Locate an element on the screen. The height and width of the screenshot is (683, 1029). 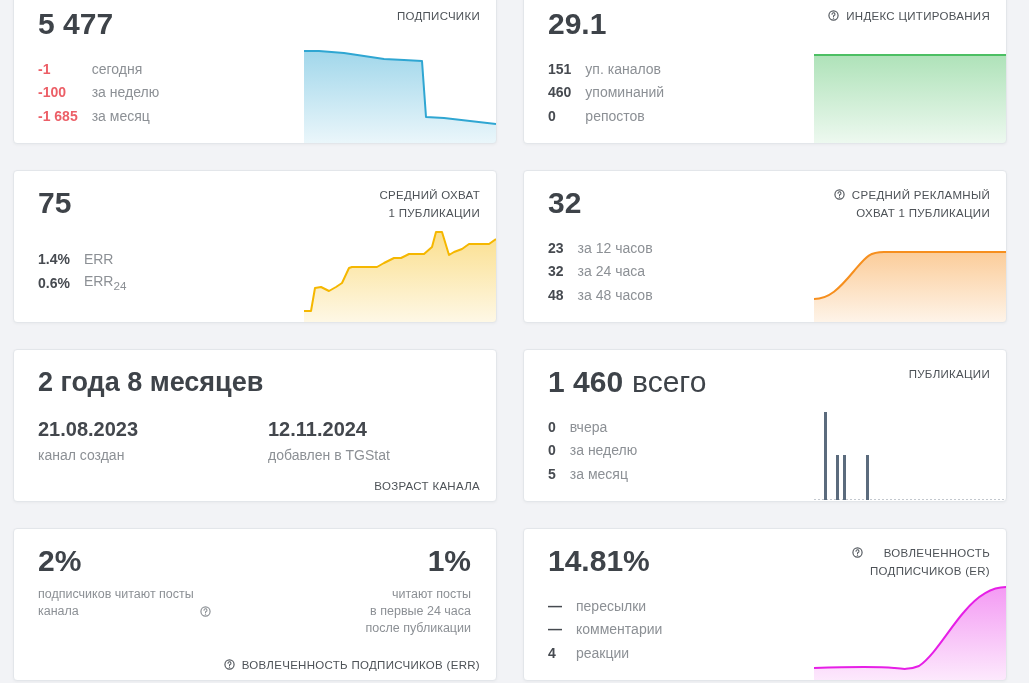
metric-value: 2 года 8 месяцев is located at coordinates (151, 382).